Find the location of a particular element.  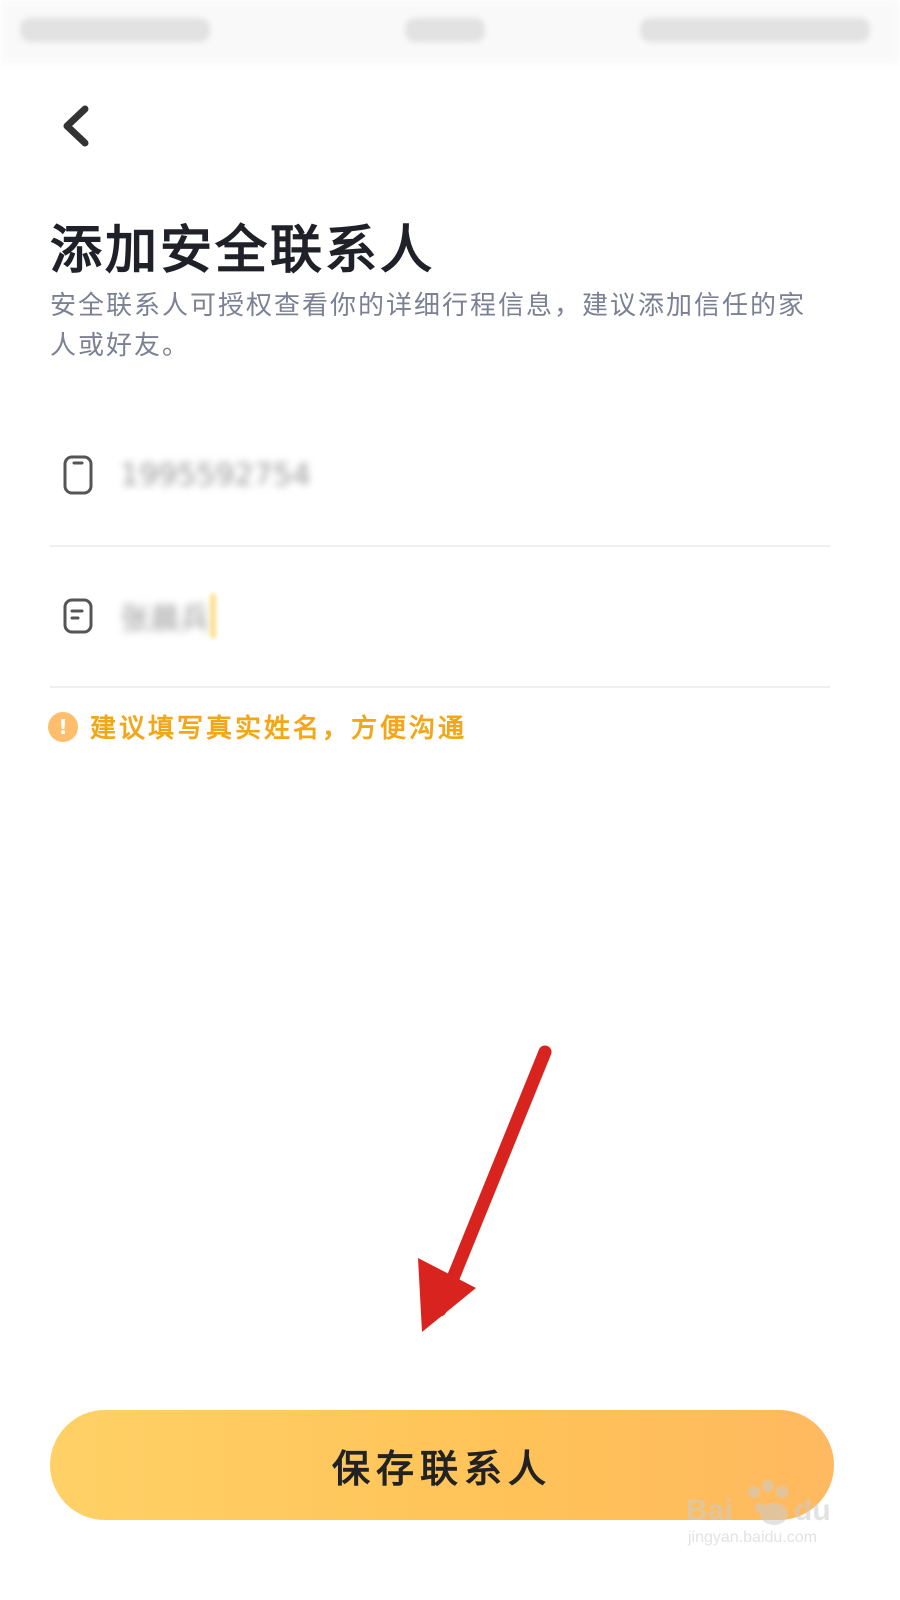

hint-text: 建议填写真实姓名，方便沟通 is located at coordinates (279, 729).